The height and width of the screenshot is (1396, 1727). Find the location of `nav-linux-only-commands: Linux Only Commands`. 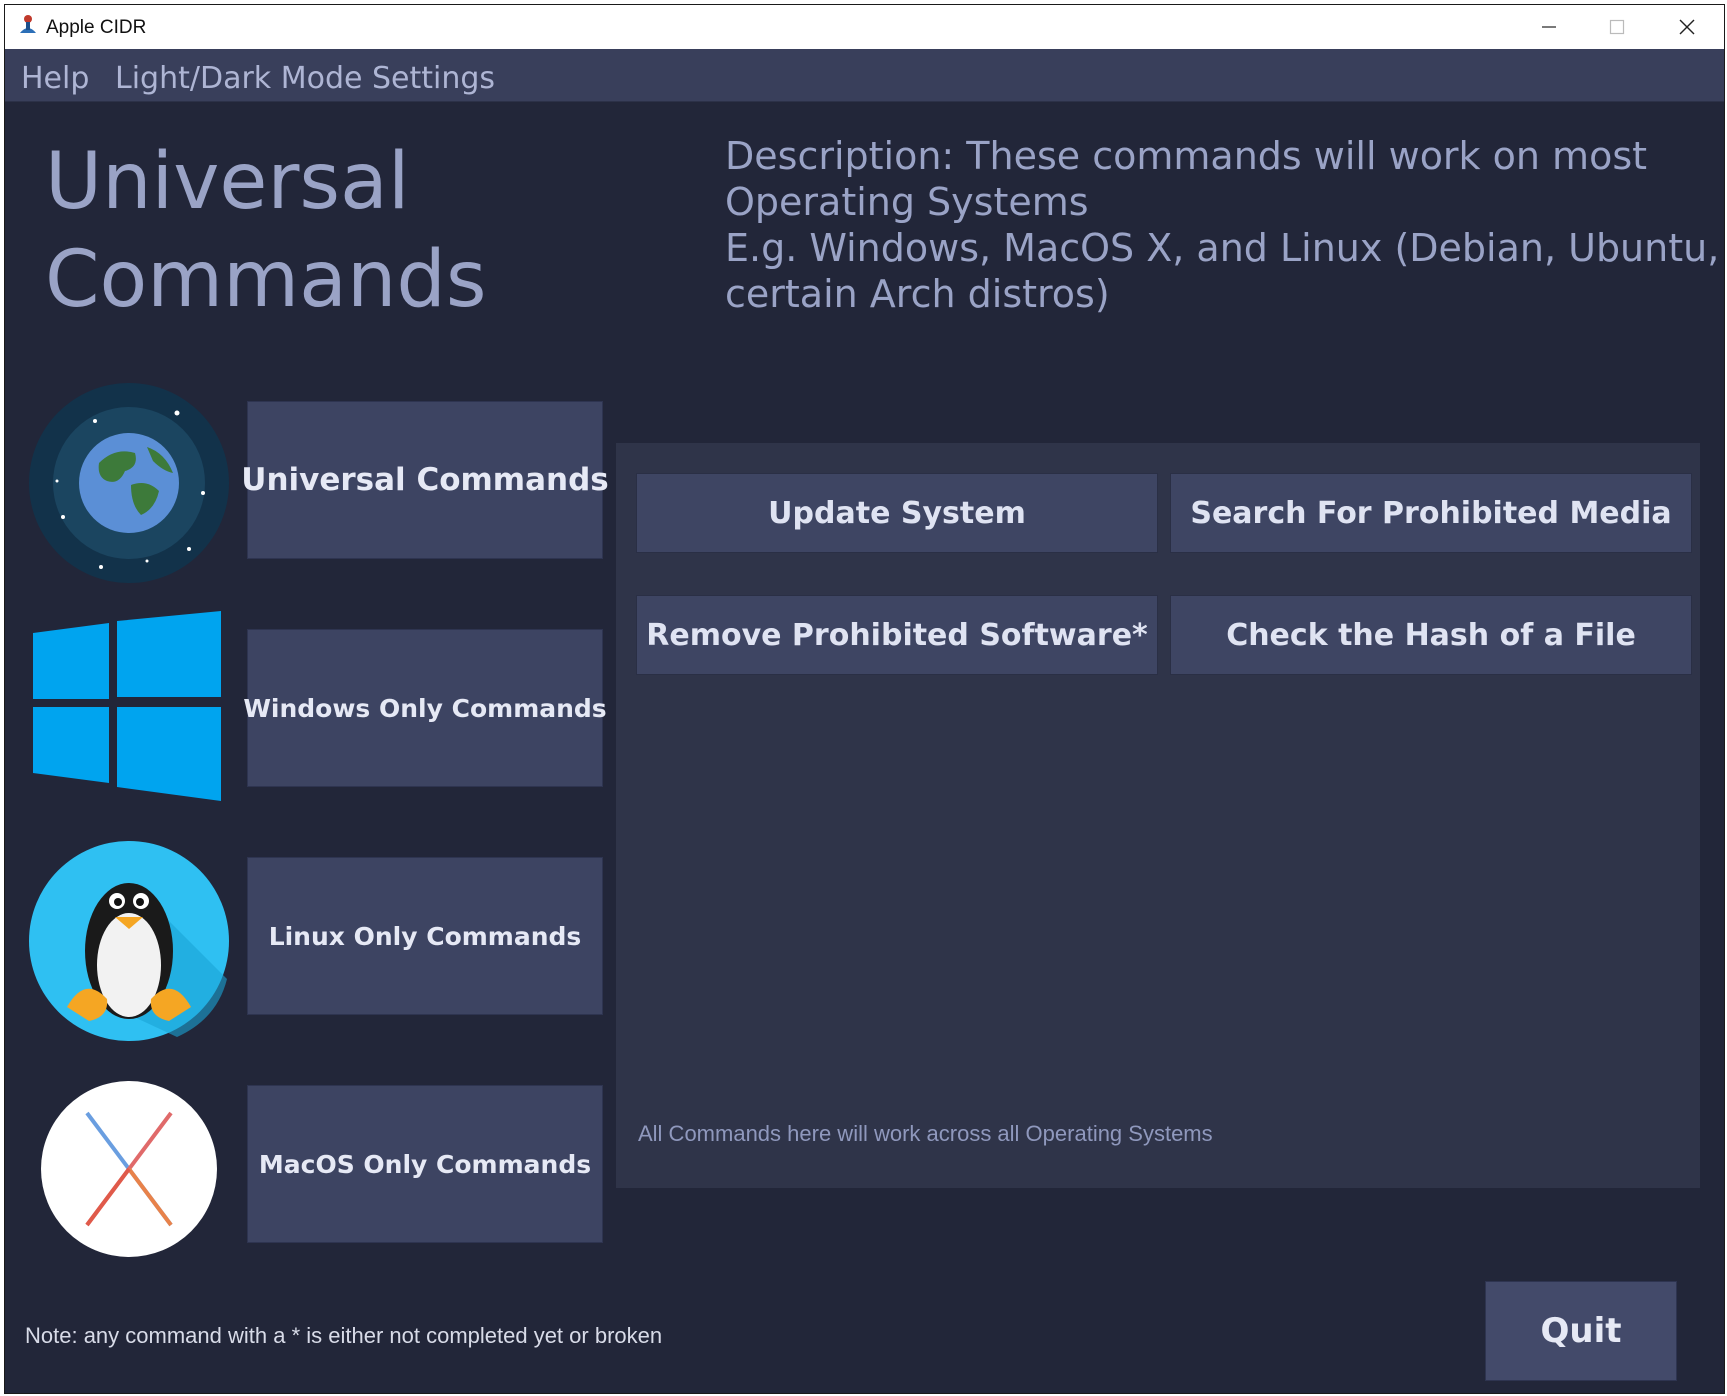

nav-linux-only-commands: Linux Only Commands is located at coordinates (425, 936).